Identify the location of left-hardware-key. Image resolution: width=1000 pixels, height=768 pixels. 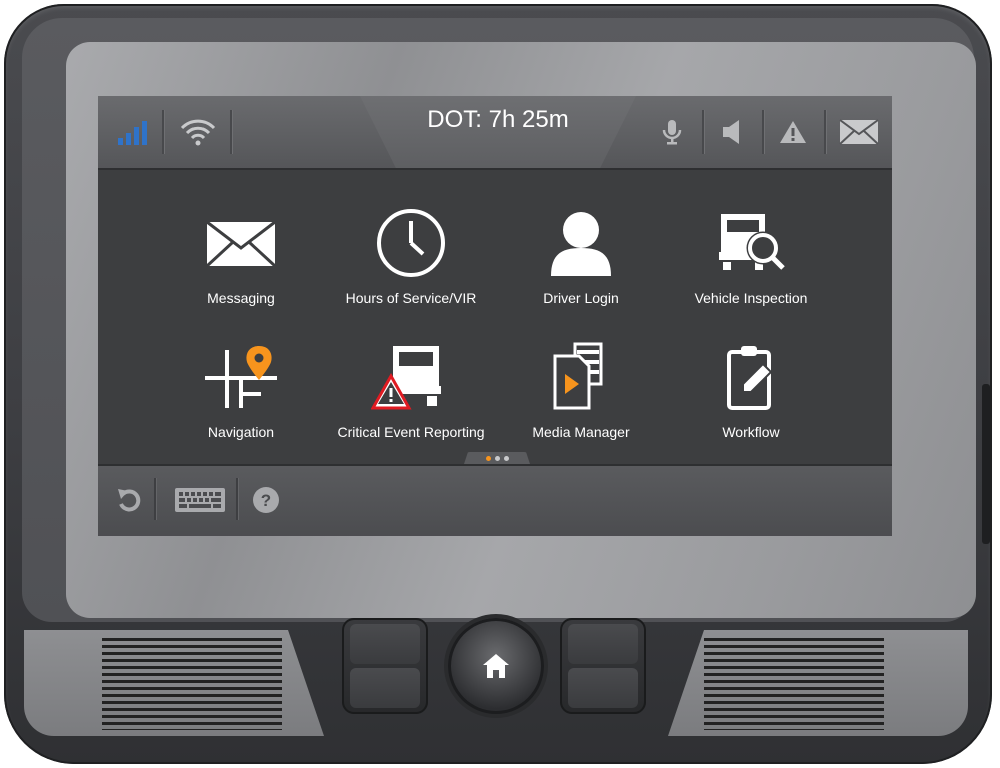
(385, 666).